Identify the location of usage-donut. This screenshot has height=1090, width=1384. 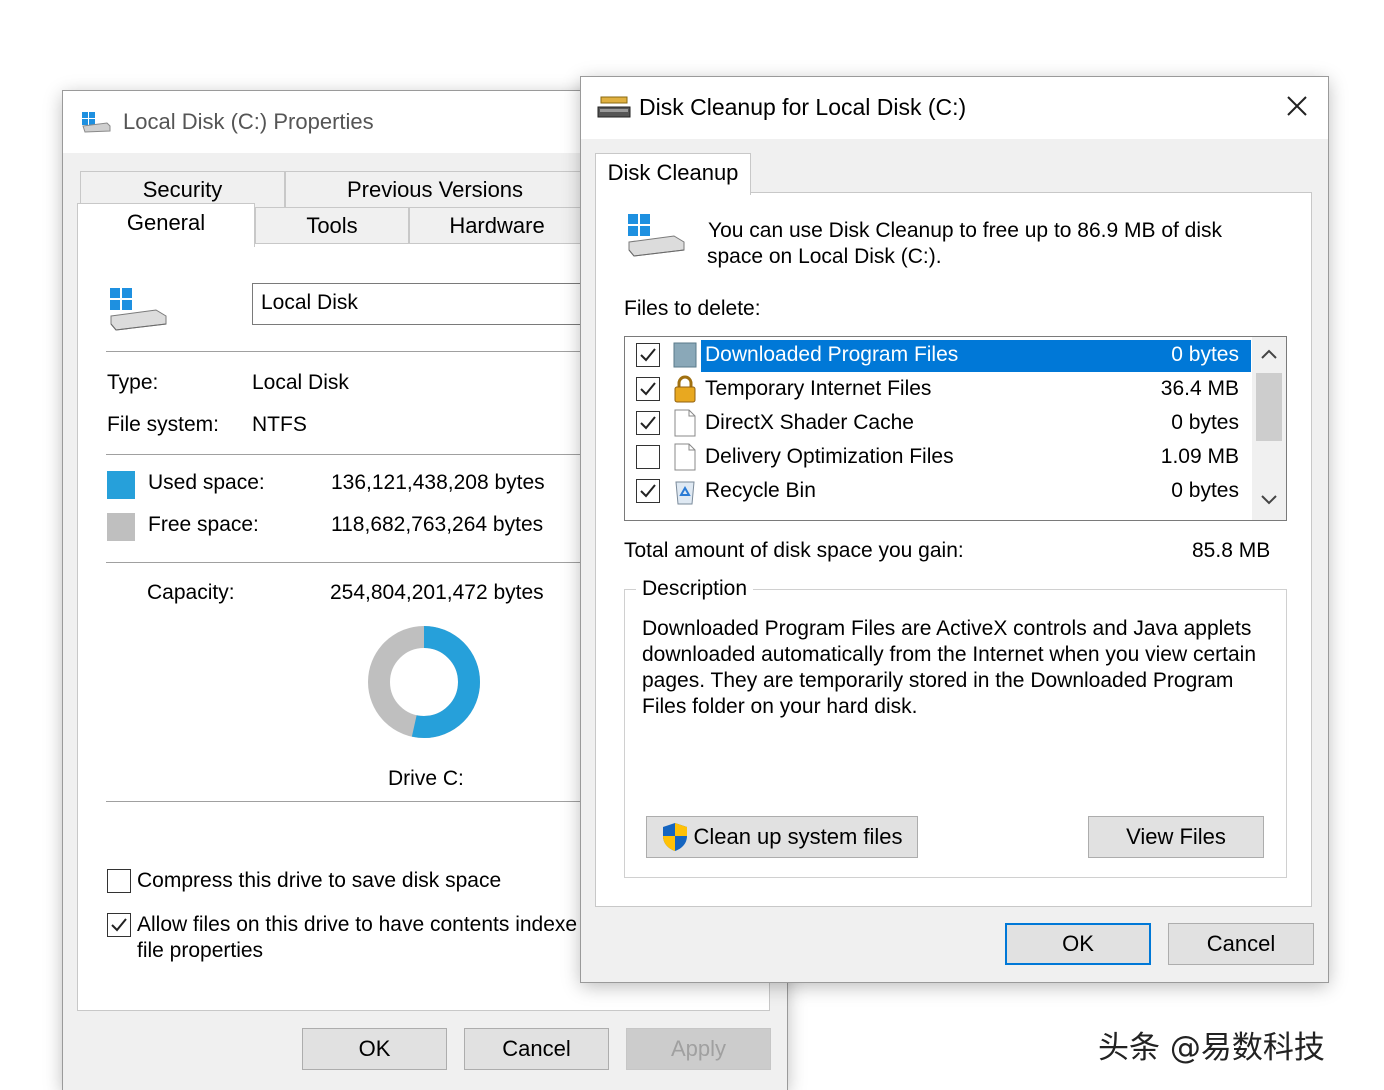
(424, 682).